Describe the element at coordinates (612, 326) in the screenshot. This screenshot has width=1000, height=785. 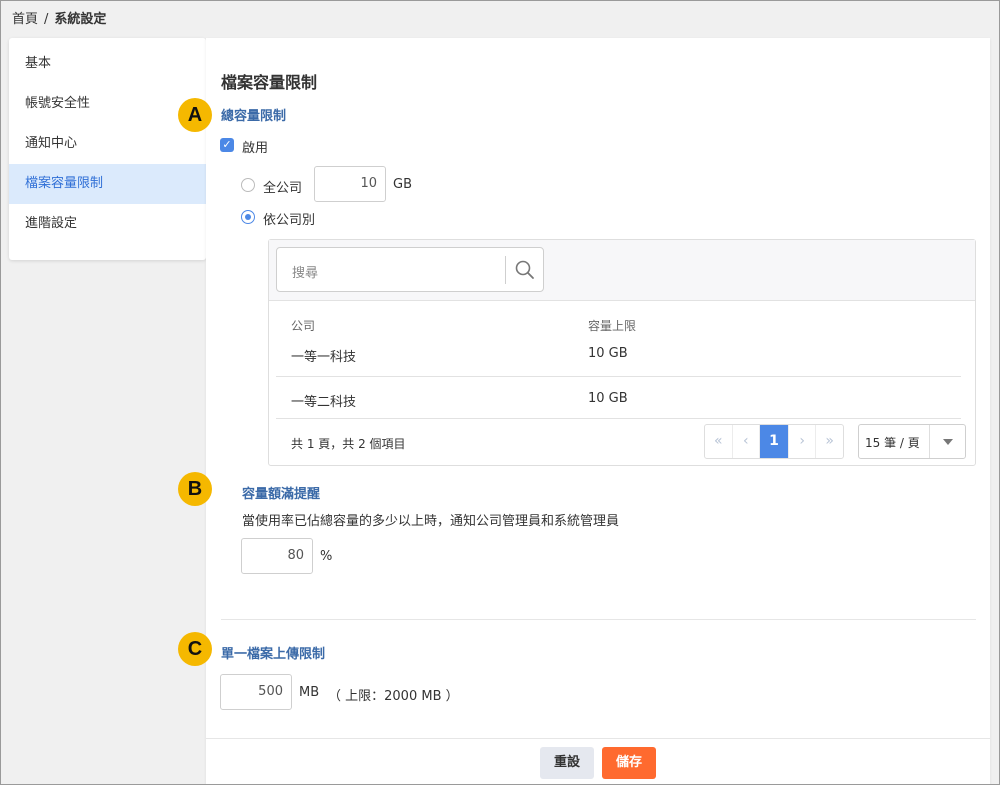
I see `column-header-capacity-limit: 容量上限` at that location.